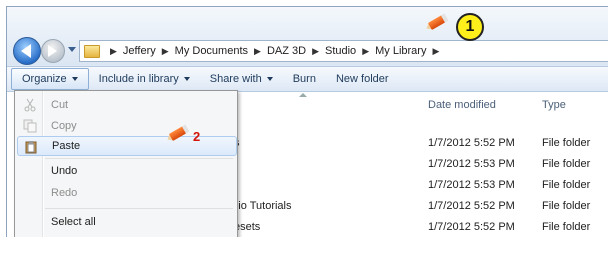 The image size is (608, 266). What do you see at coordinates (73, 222) in the screenshot?
I see `menu-item-label: Select all` at bounding box center [73, 222].